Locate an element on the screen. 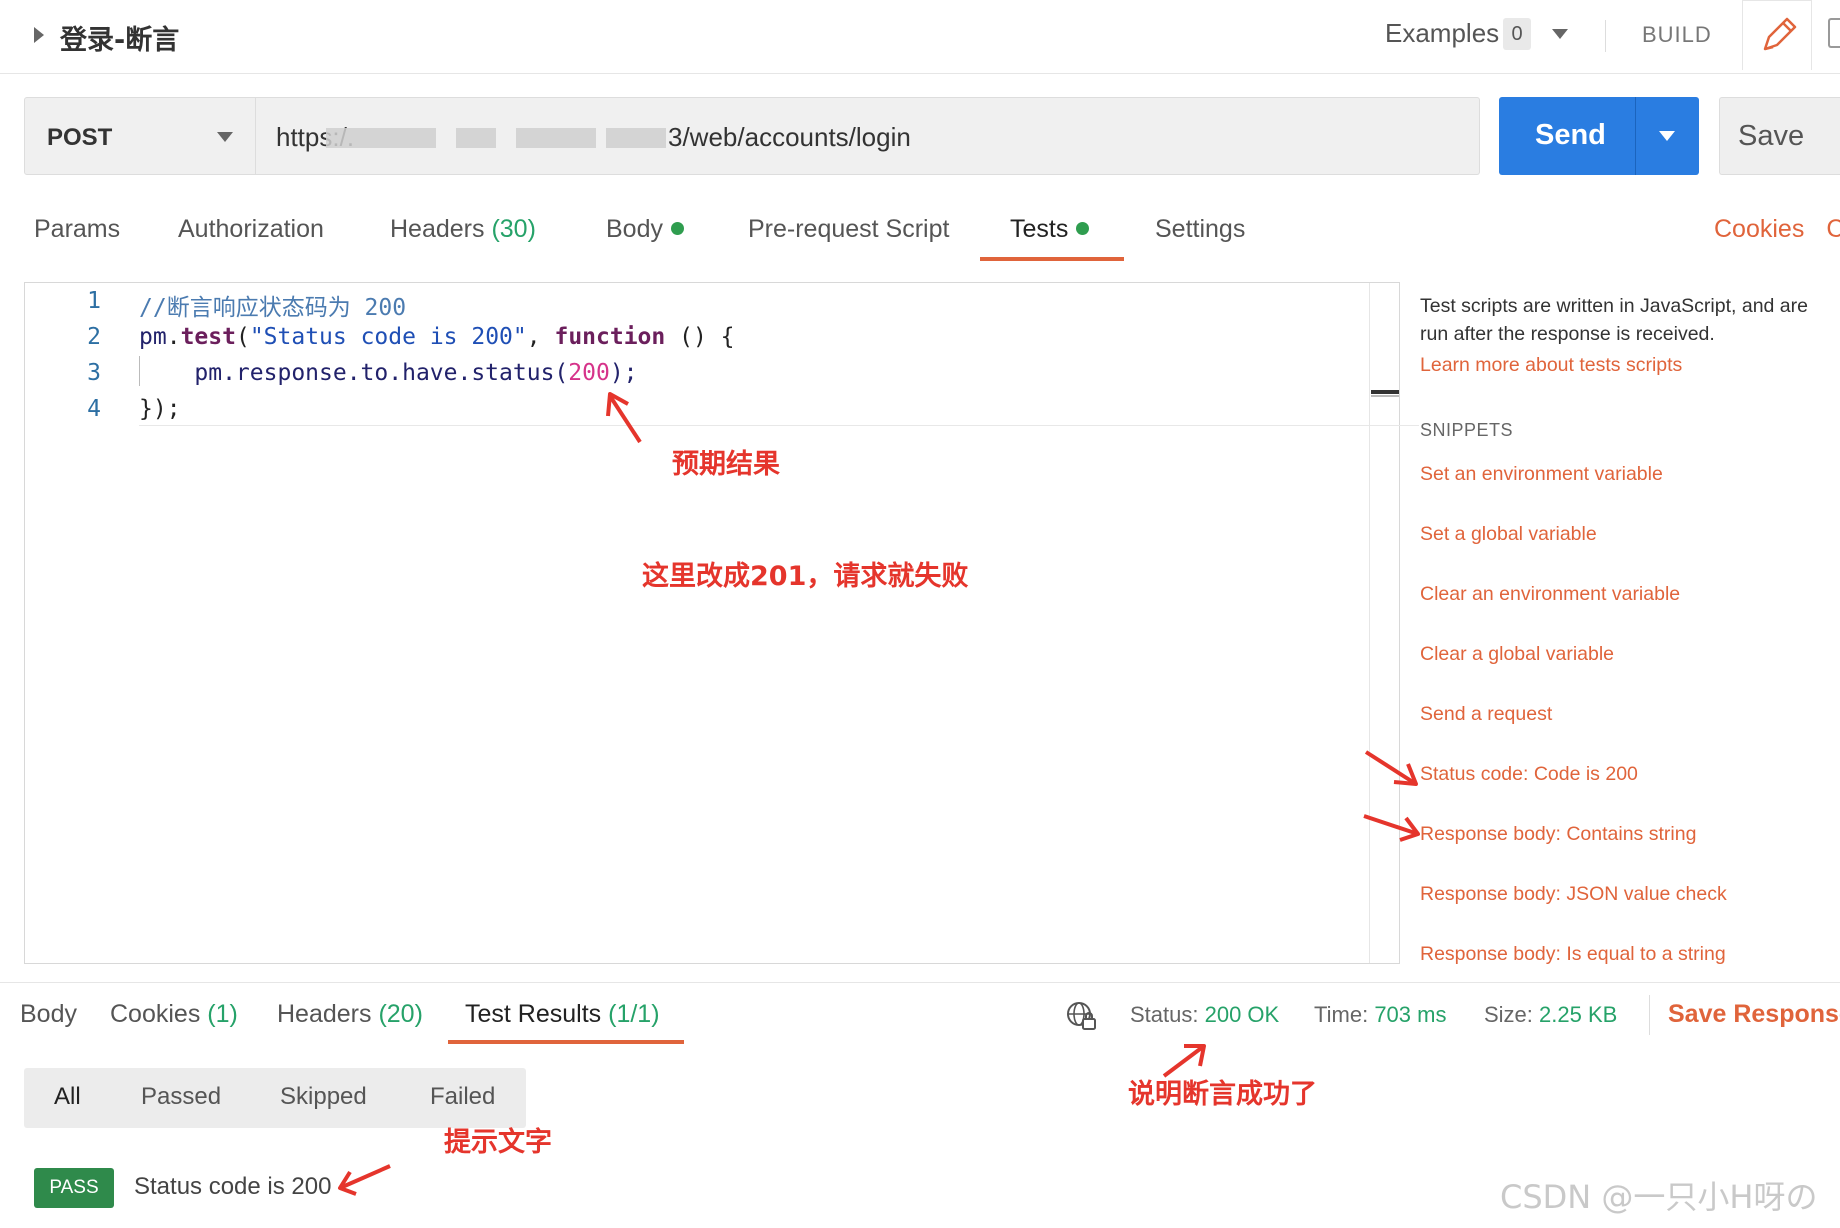  build-mode-button: BUILD is located at coordinates (1677, 35).